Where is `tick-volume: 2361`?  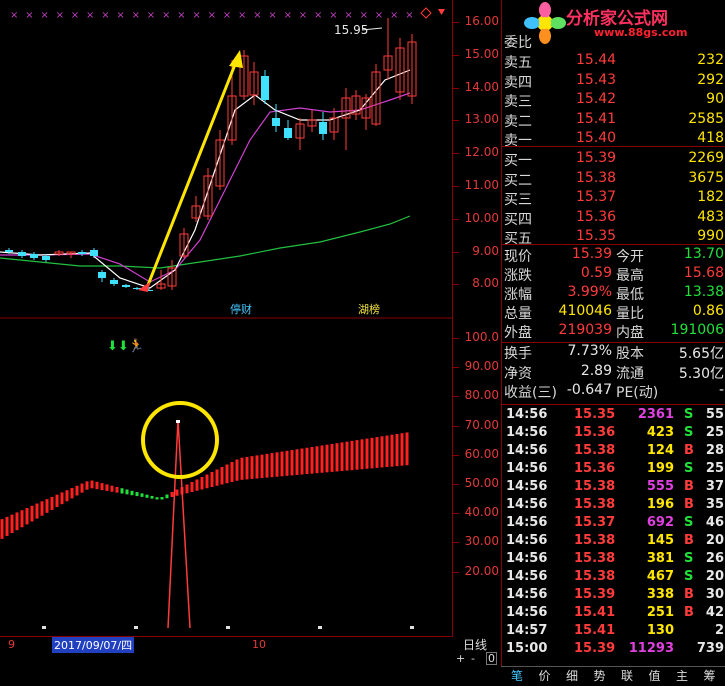
tick-volume: 2361 is located at coordinates (655, 414).